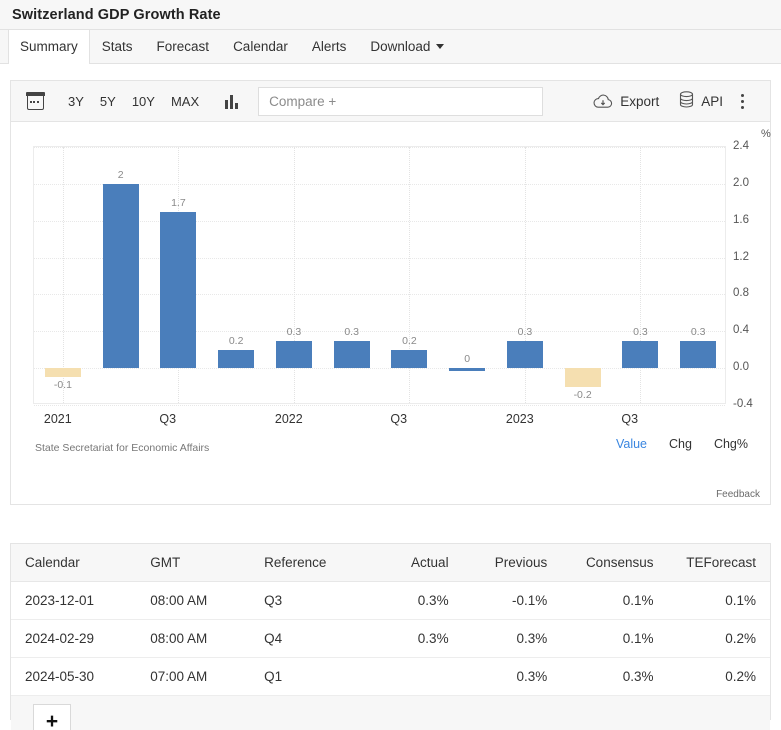 This screenshot has height=730, width=781. Describe the element at coordinates (74, 638) in the screenshot. I see `table-cell-calendar: 2024-02-29` at that location.